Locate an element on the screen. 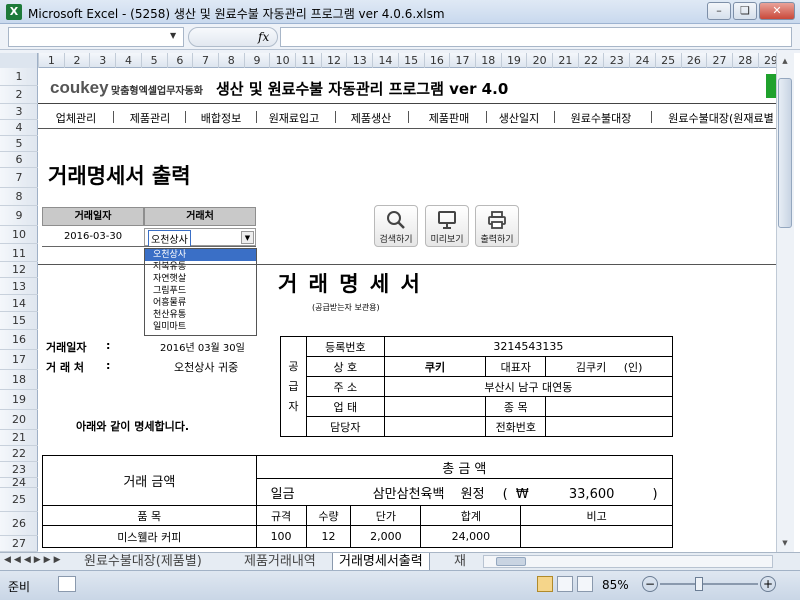 This screenshot has height=600, width=800. menu-item: 생산일지 is located at coordinates (519, 118).